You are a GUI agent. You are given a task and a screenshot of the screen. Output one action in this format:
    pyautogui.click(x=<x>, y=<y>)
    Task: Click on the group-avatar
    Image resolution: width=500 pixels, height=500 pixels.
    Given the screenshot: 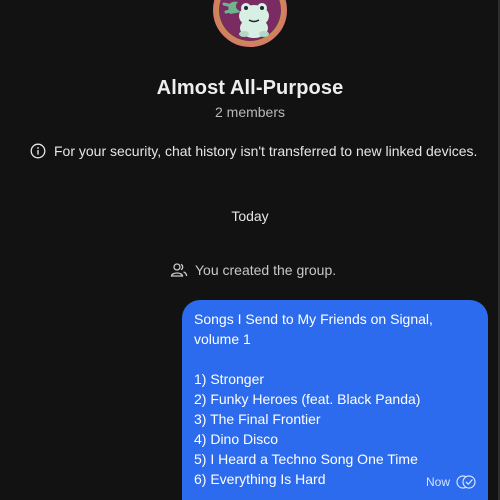 What is the action you would take?
    pyautogui.click(x=250, y=23)
    